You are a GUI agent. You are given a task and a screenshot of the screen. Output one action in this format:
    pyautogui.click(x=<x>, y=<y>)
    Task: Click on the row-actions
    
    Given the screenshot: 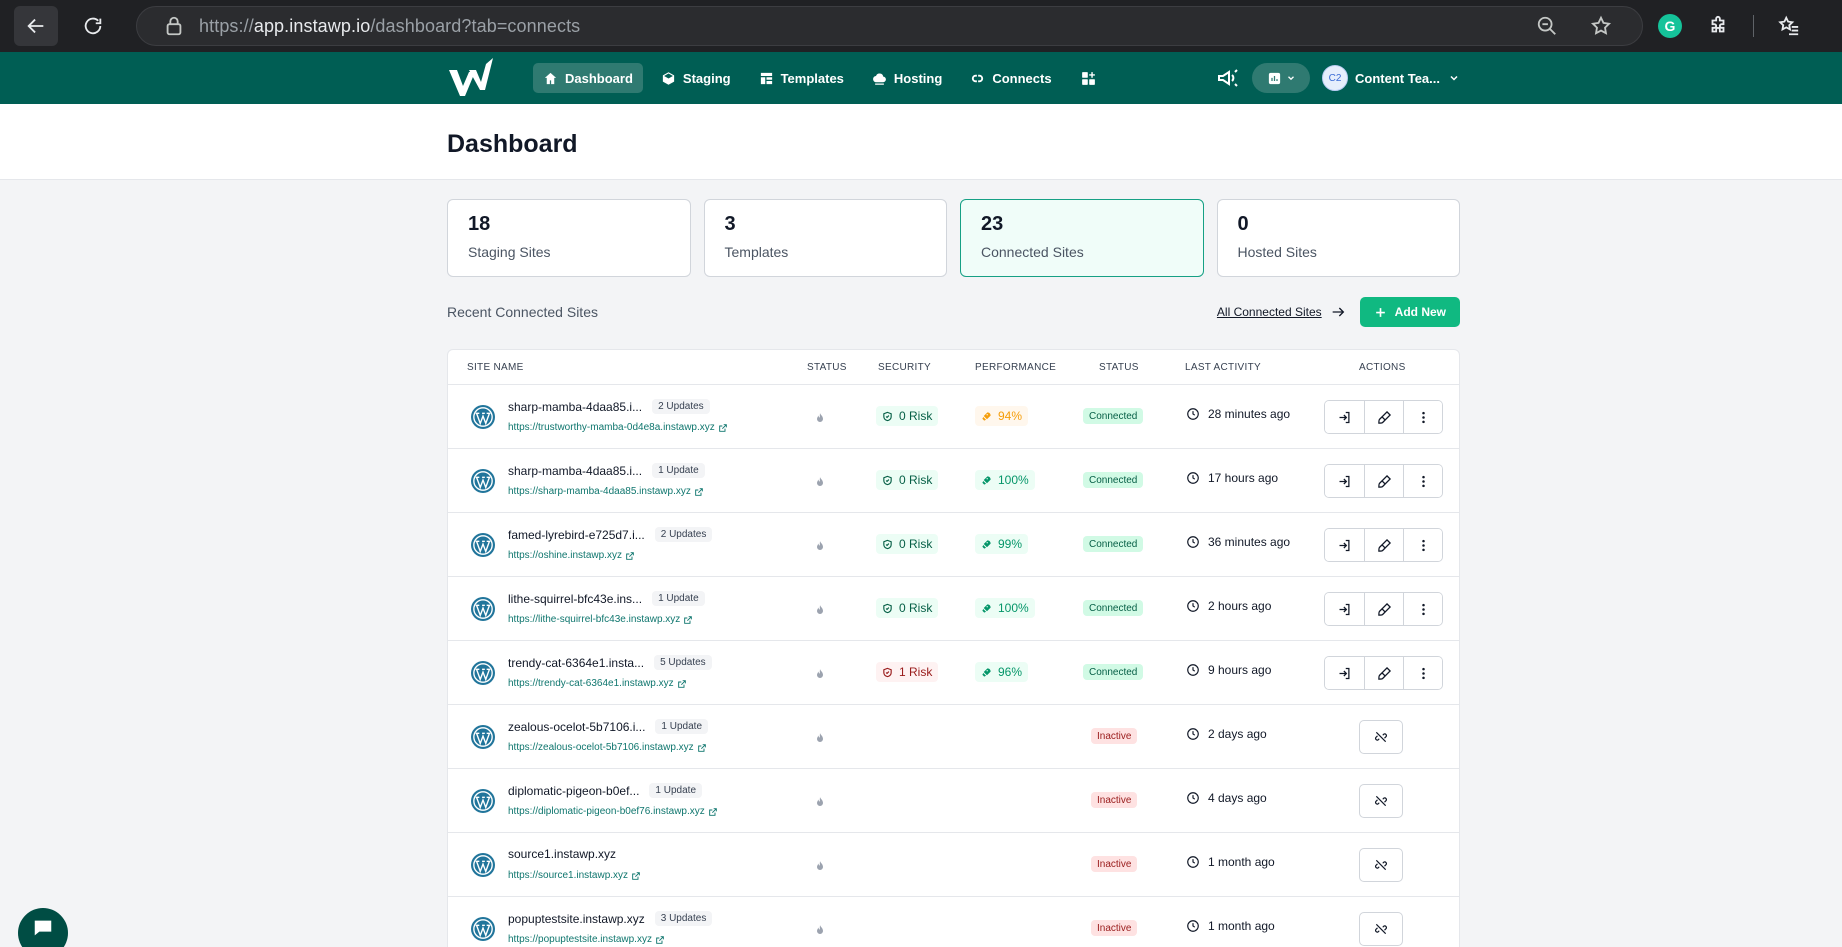 What is the action you would take?
    pyautogui.click(x=1383, y=481)
    